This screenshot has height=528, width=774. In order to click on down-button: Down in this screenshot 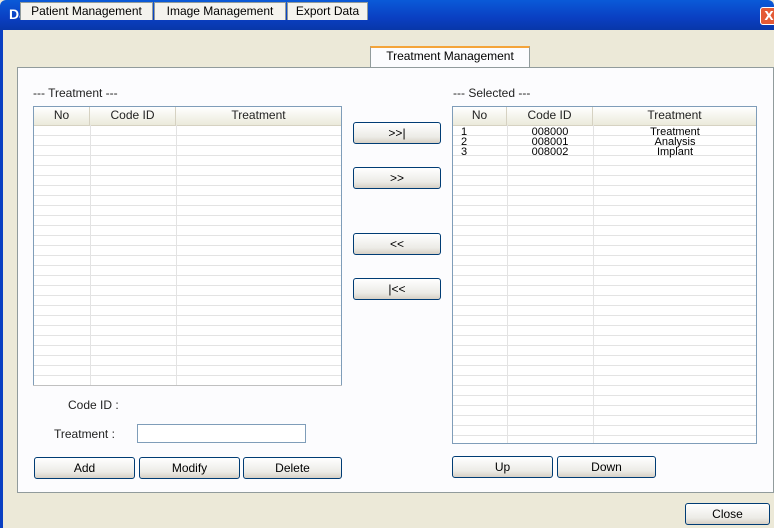, I will do `click(606, 467)`.